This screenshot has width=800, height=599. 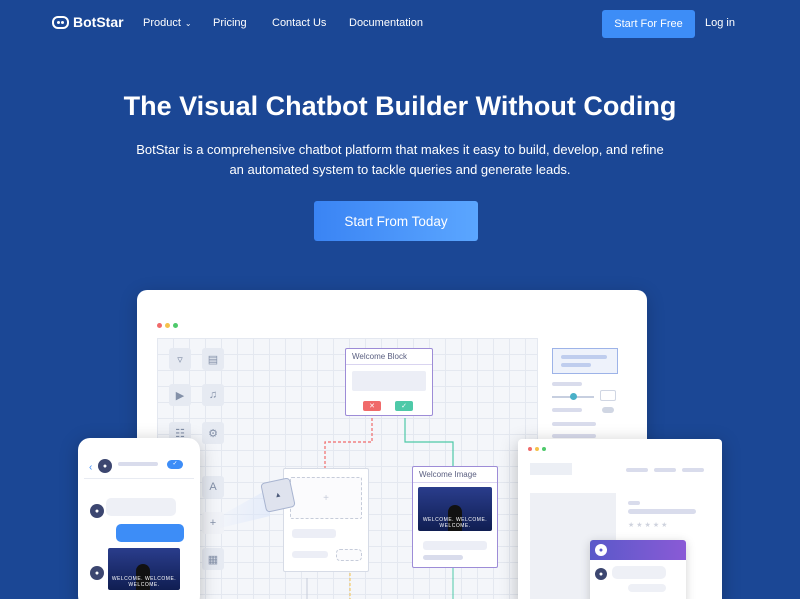 I want to click on nav-product: Product ⌄, so click(x=167, y=23).